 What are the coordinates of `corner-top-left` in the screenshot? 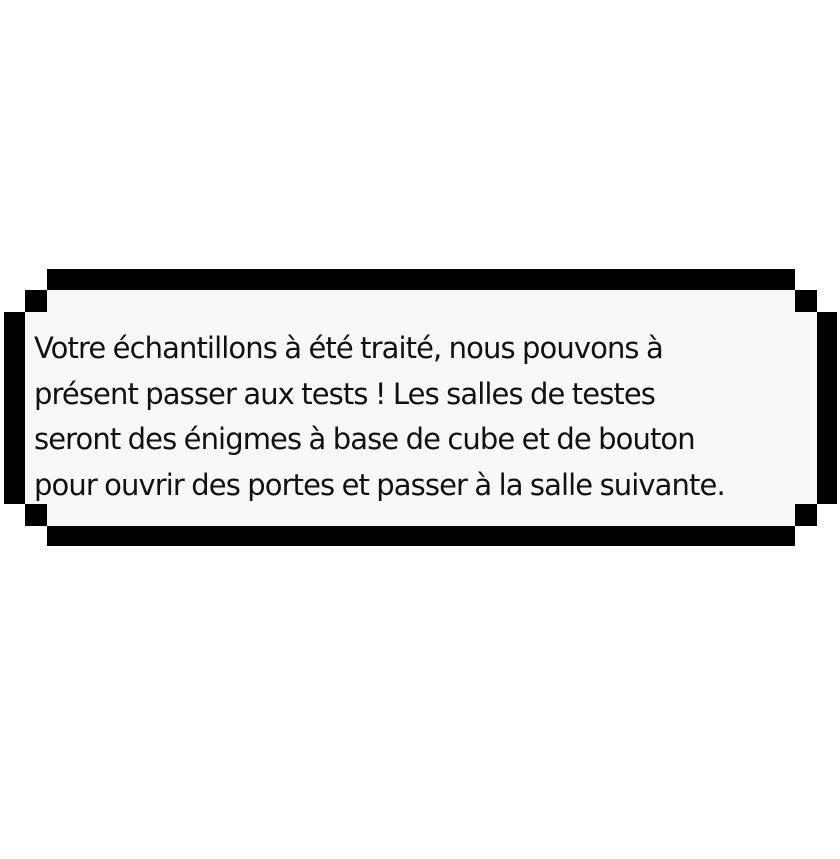 It's located at (36, 301).